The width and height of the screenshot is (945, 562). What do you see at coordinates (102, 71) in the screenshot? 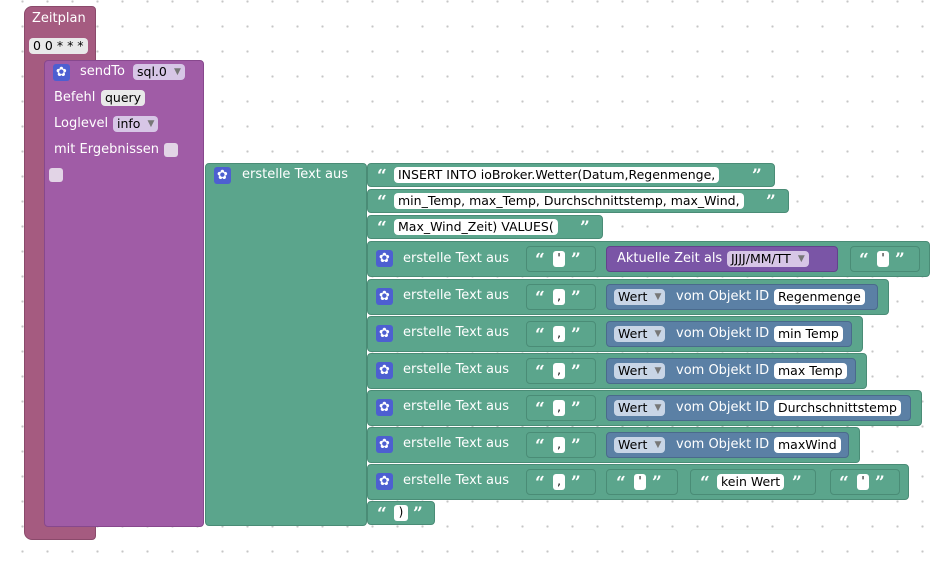
I see `sendto-label: sendTo` at bounding box center [102, 71].